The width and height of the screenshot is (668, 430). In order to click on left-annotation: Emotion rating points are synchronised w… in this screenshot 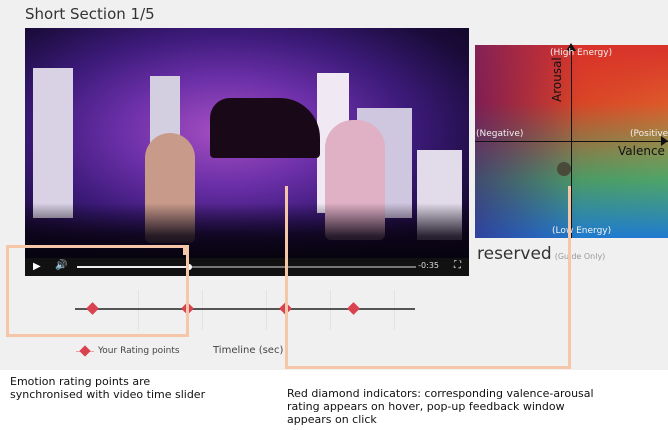, I will do `click(107, 388)`.